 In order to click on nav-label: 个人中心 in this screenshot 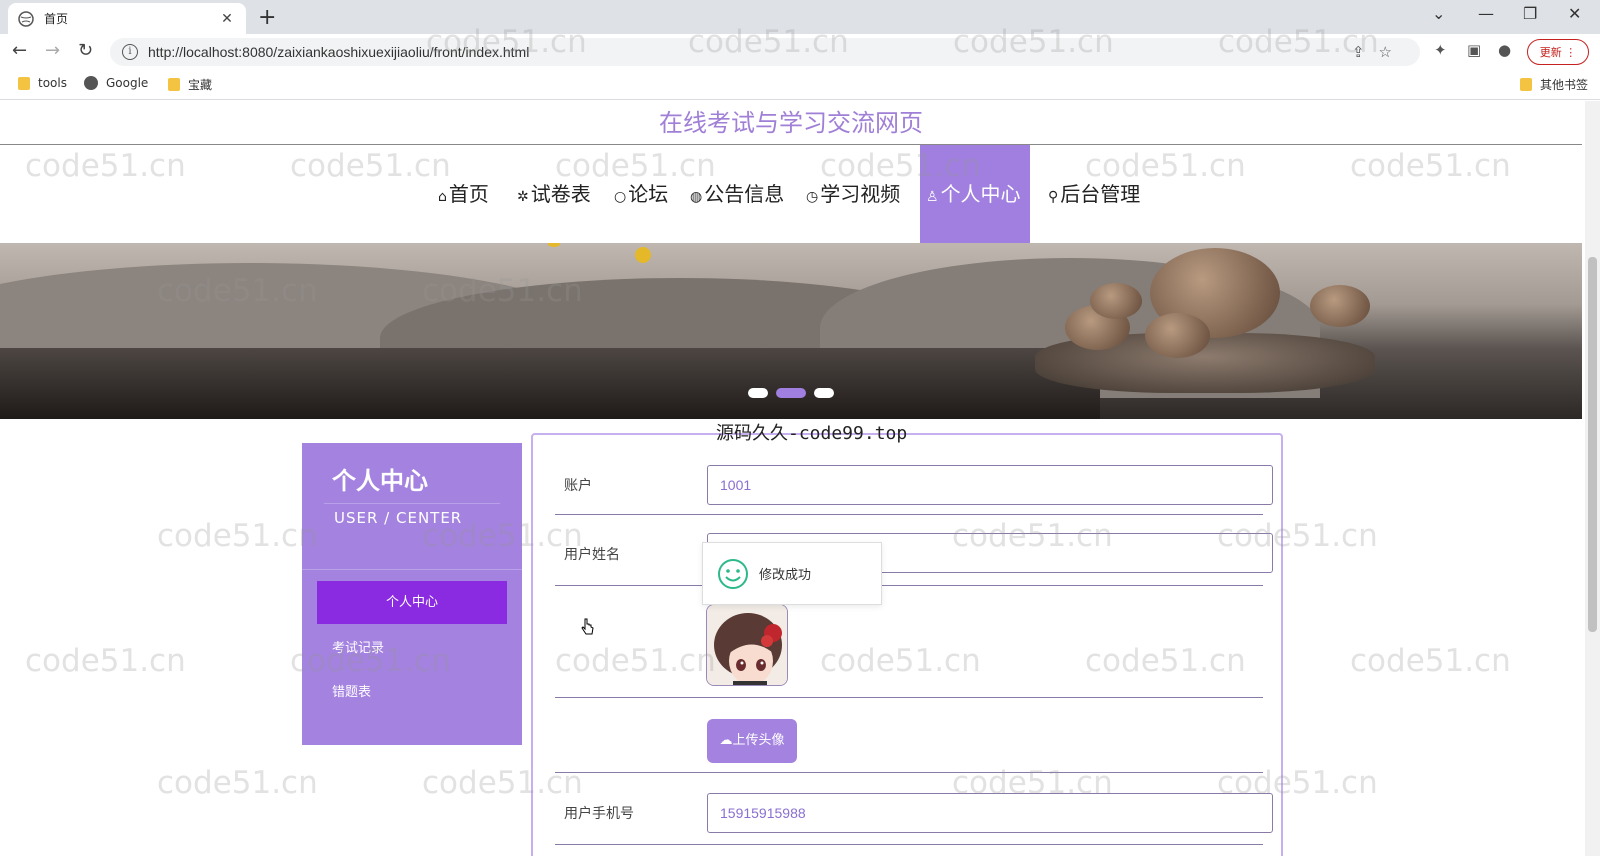, I will do `click(980, 194)`.